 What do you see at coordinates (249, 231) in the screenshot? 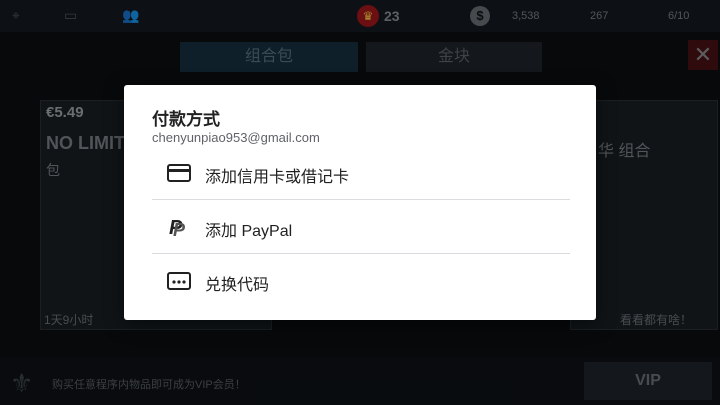
I see `add-paypal-label: 添加 PayPal` at bounding box center [249, 231].